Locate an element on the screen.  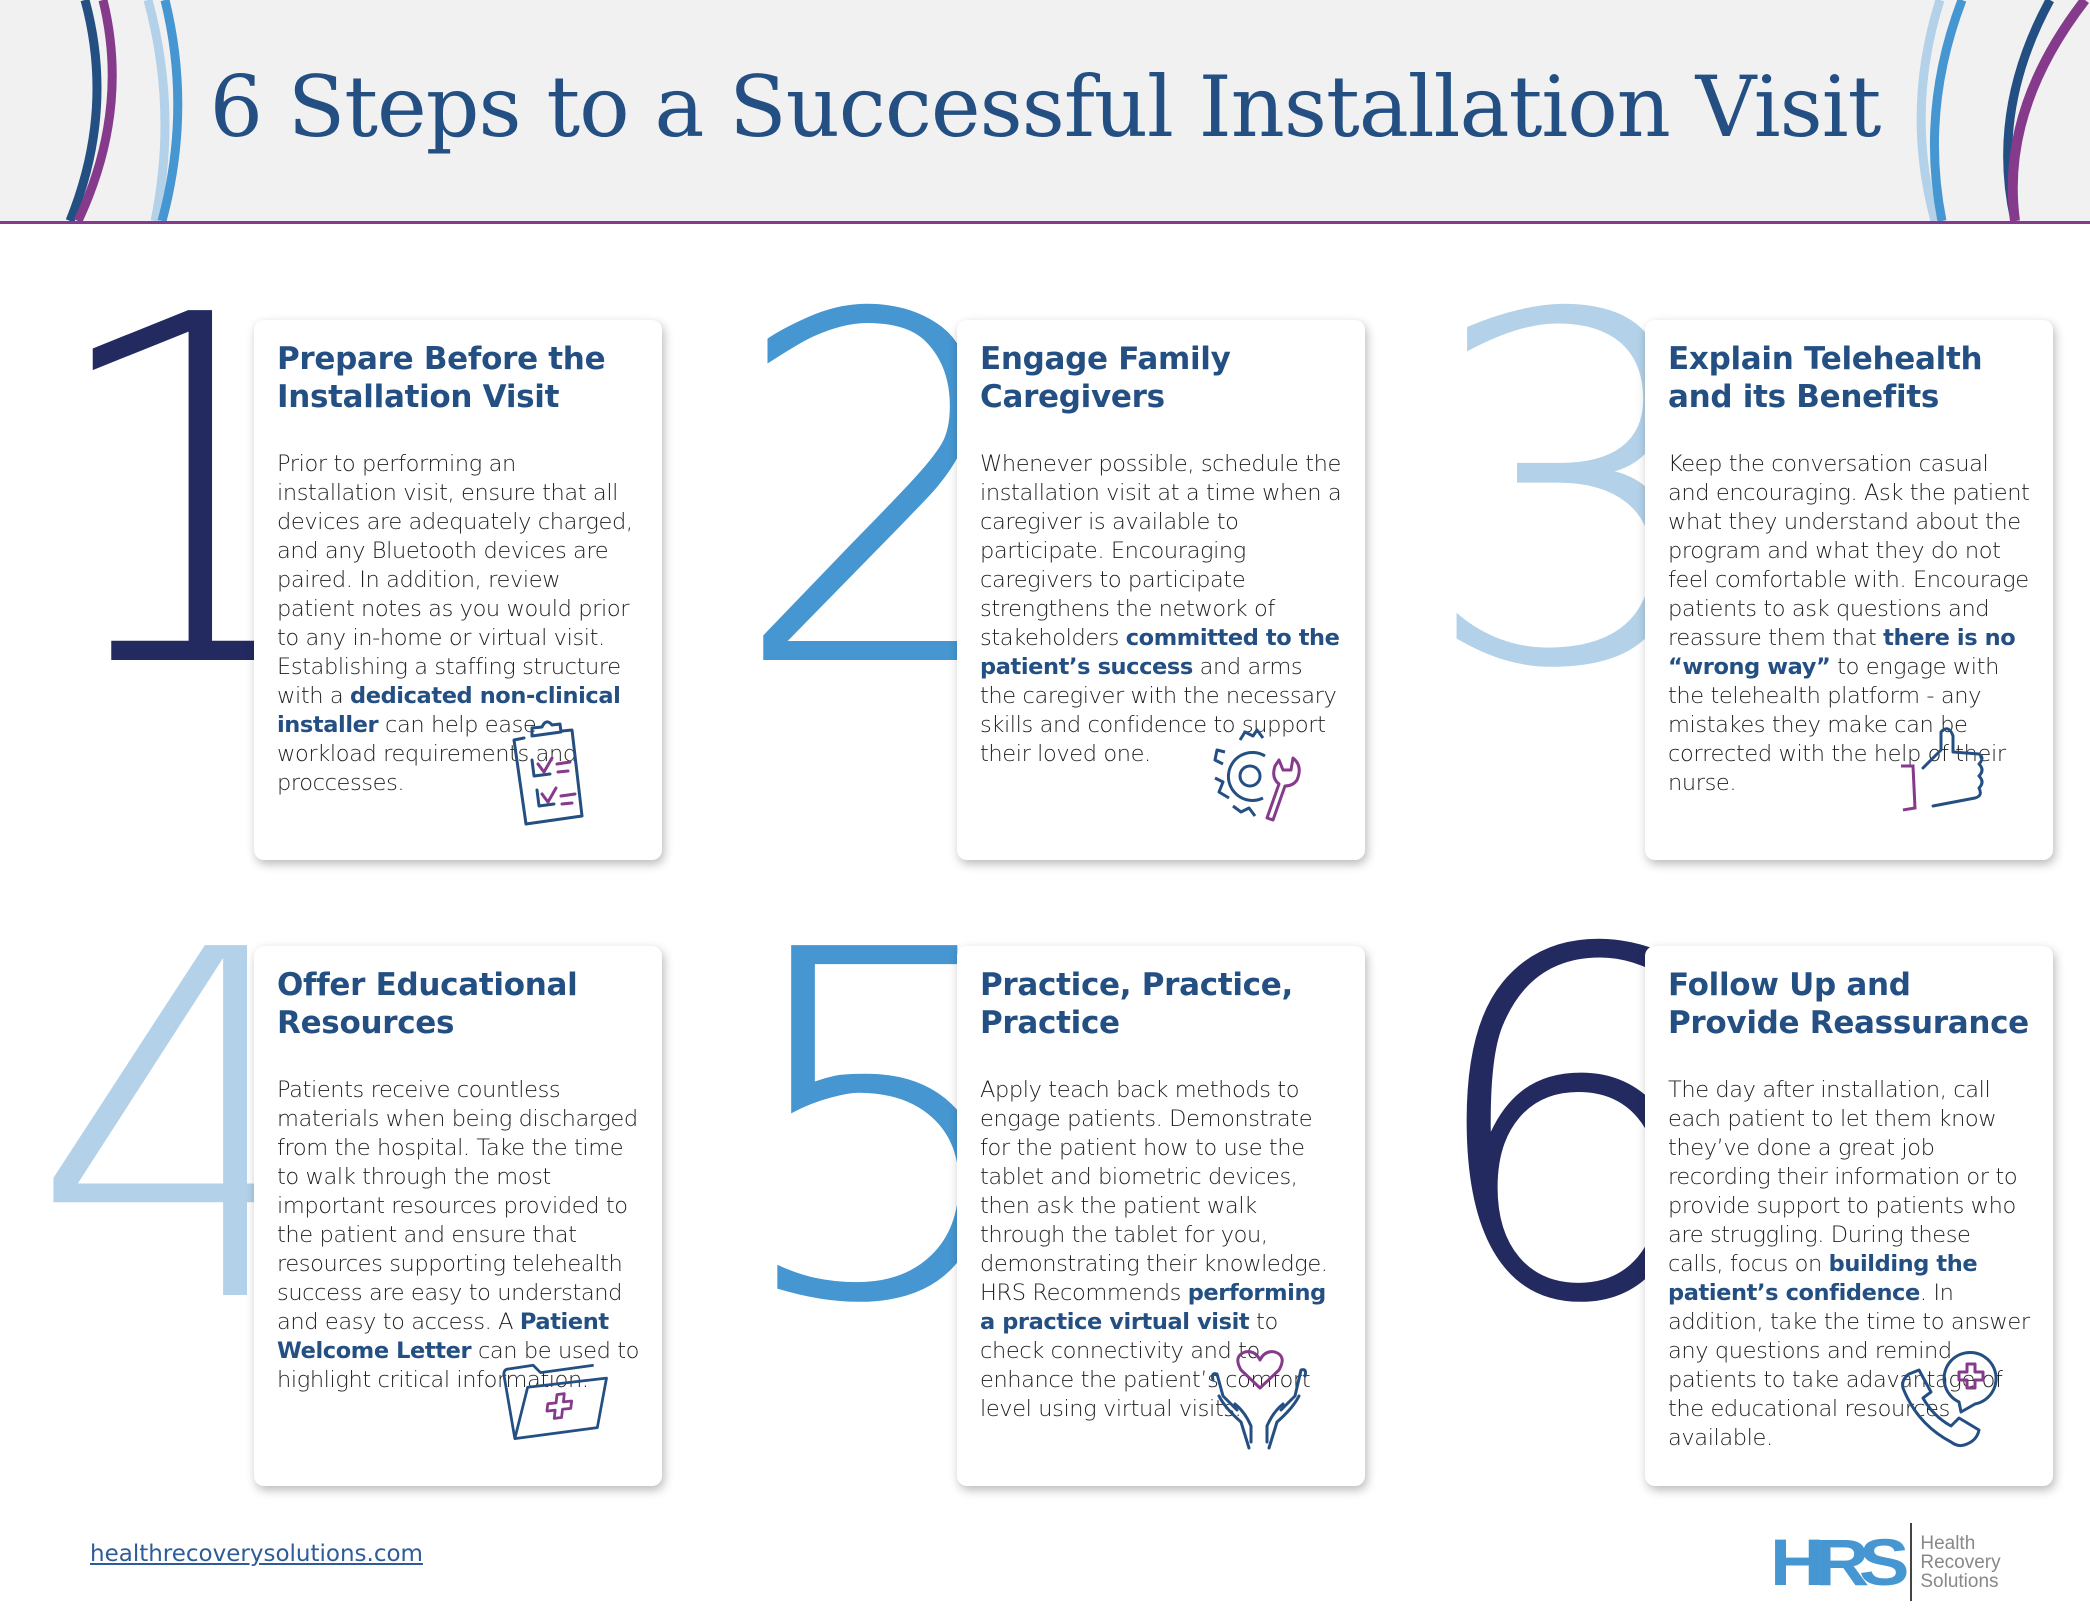
logo-wordmark: Health Recovery Solutions is located at coordinates (1960, 1562).